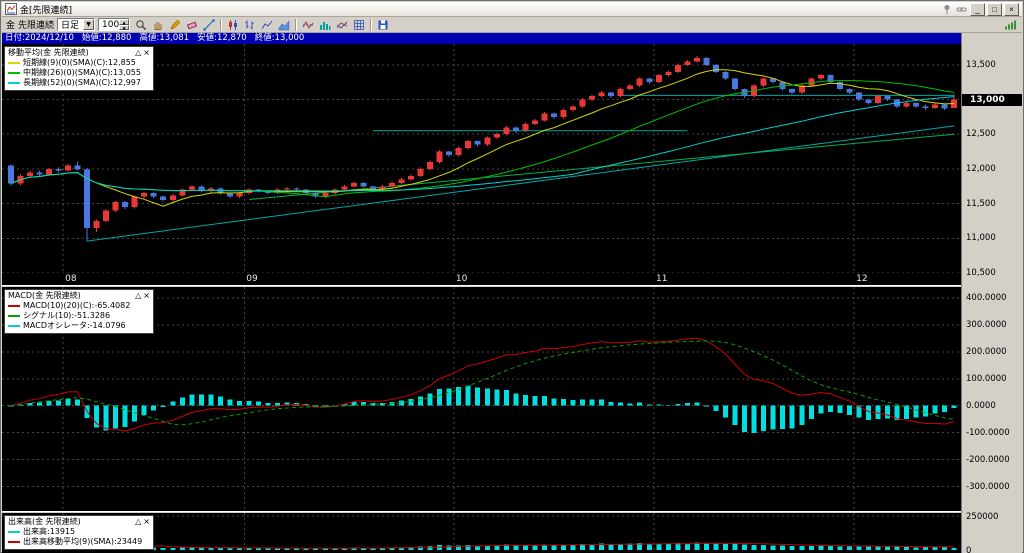  Describe the element at coordinates (862, 279) in the screenshot. I see `x-axis-label: 12` at that location.